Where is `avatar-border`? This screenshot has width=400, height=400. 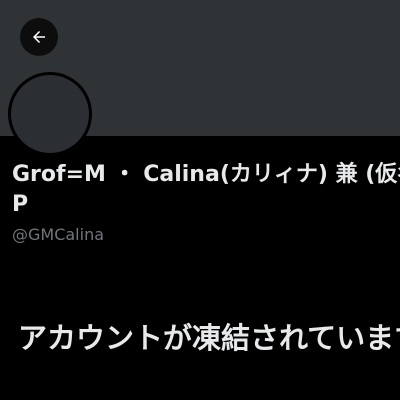
avatar-border is located at coordinates (50, 114).